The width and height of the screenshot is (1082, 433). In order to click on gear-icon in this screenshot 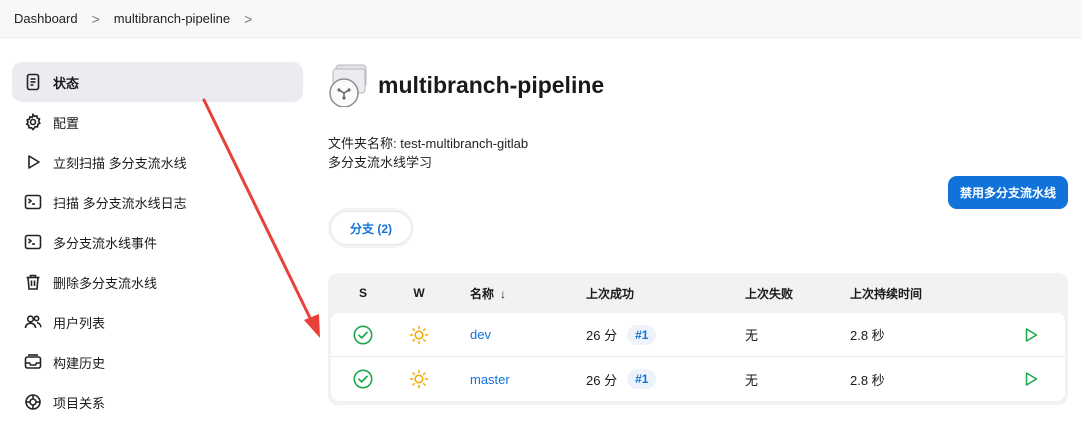, I will do `click(33, 122)`.